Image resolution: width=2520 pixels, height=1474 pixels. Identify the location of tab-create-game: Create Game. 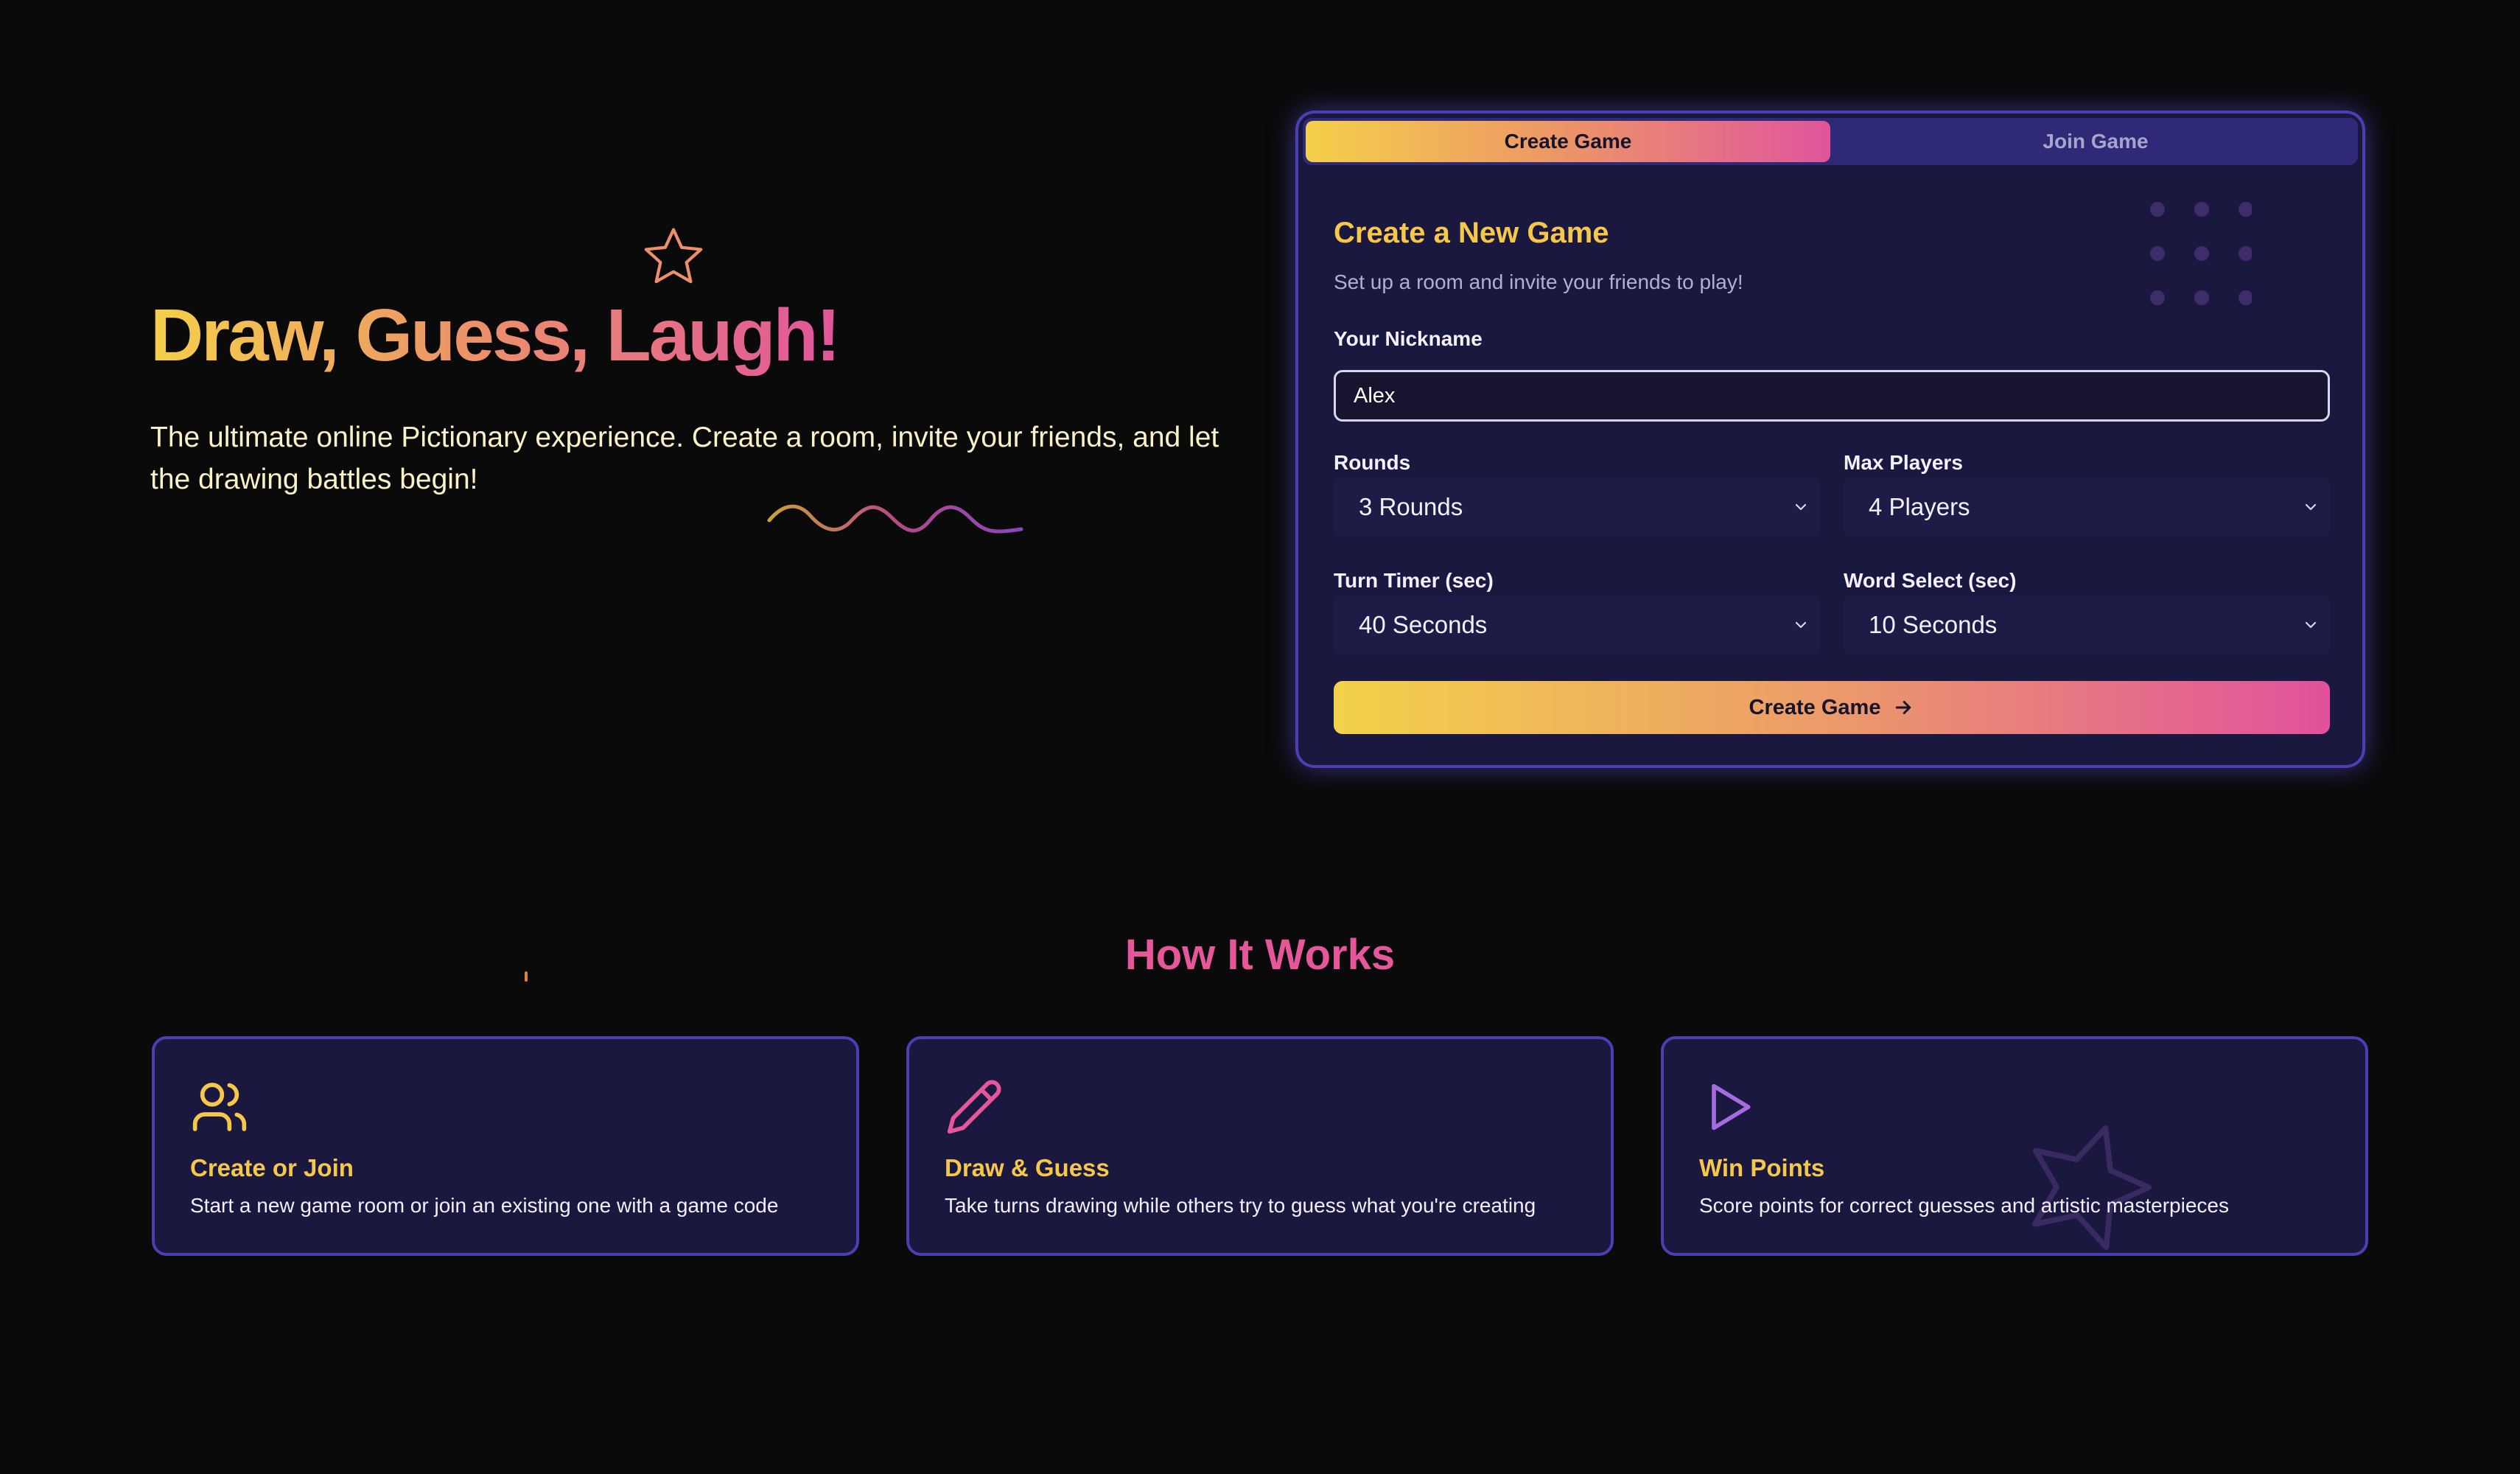
(1568, 141).